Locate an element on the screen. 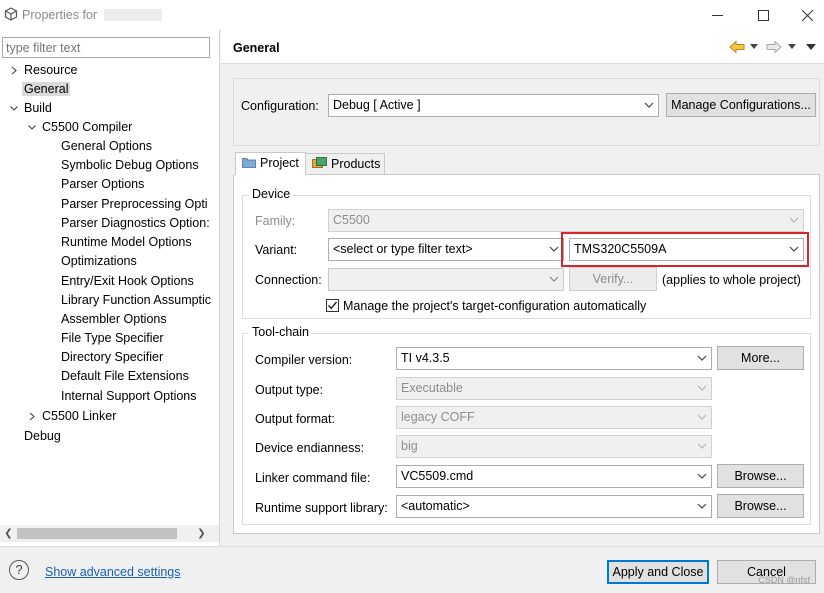  view-menu-icon is located at coordinates (811, 46).